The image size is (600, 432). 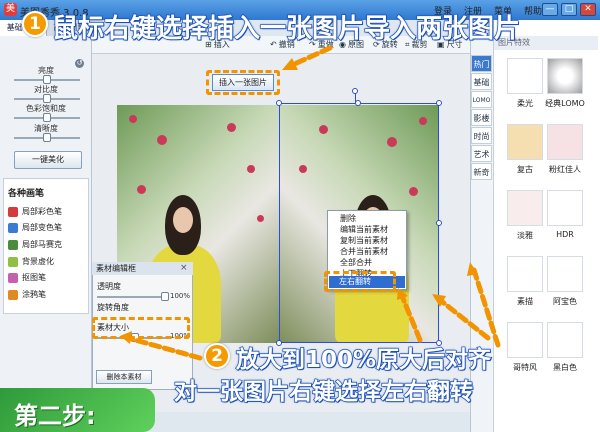 What do you see at coordinates (411, 318) in the screenshot?
I see `arrow-to-flip` at bounding box center [411, 318].